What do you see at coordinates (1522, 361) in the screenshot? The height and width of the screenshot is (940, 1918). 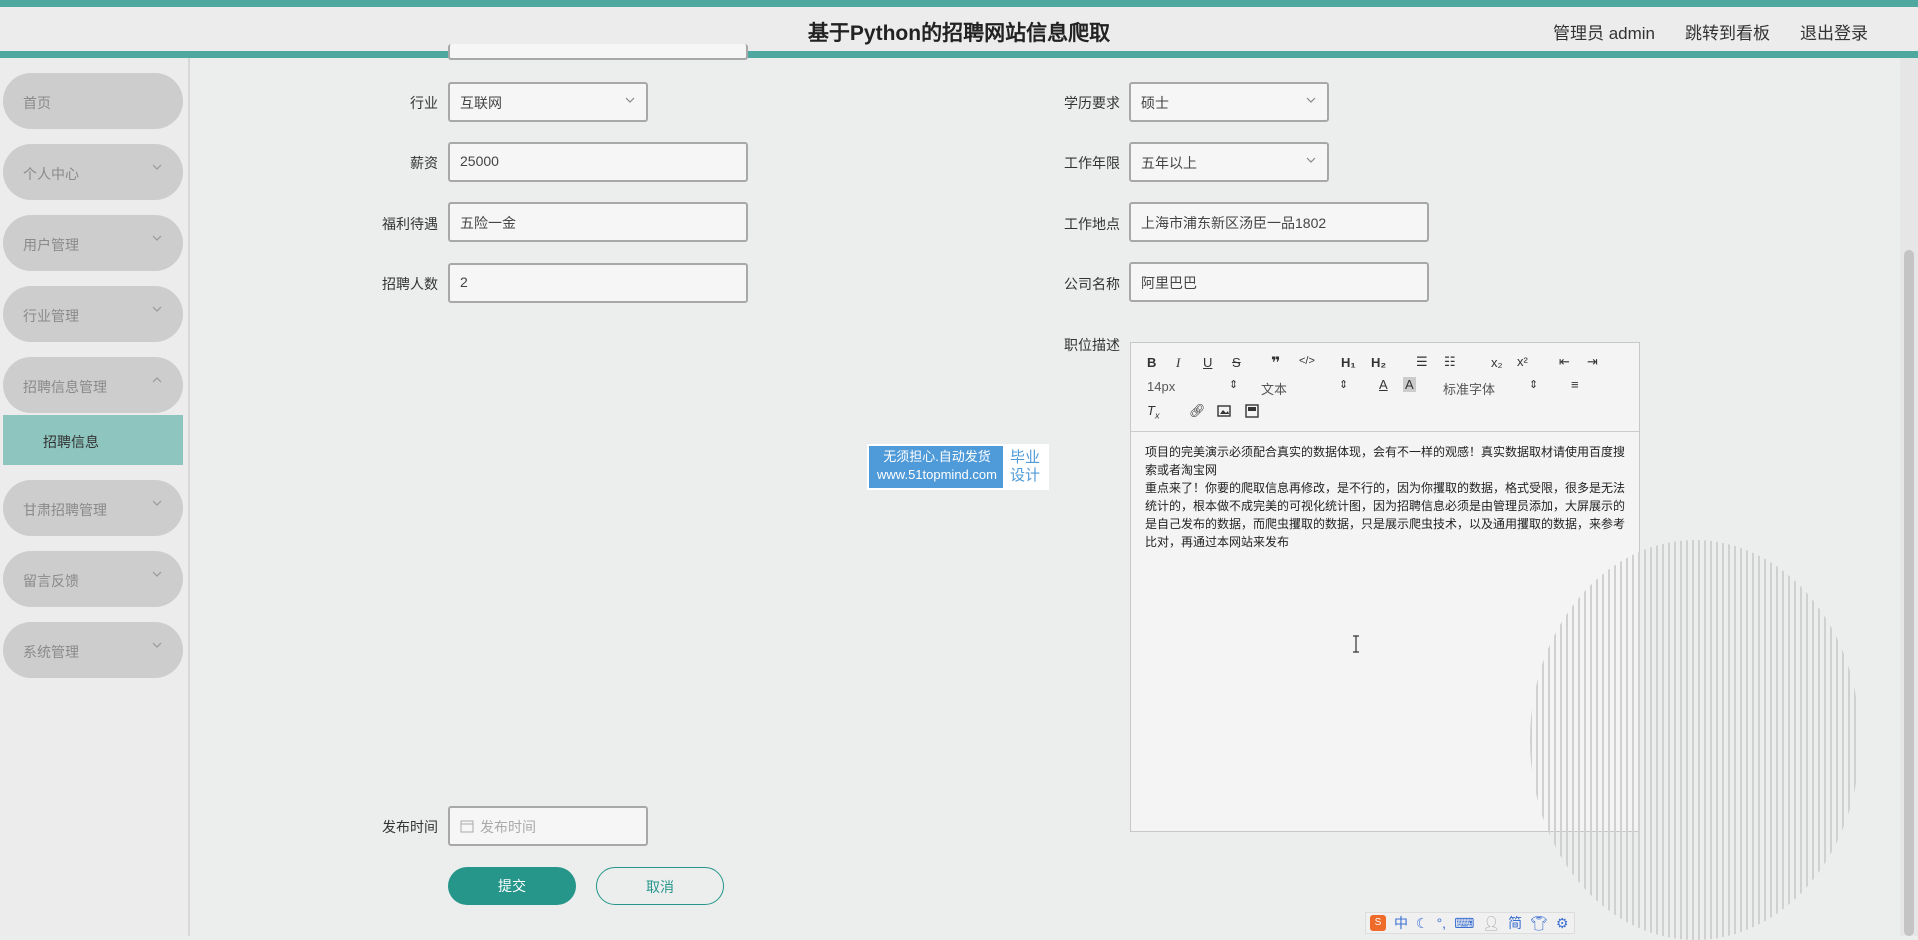 I see `superscript-icon: x²` at bounding box center [1522, 361].